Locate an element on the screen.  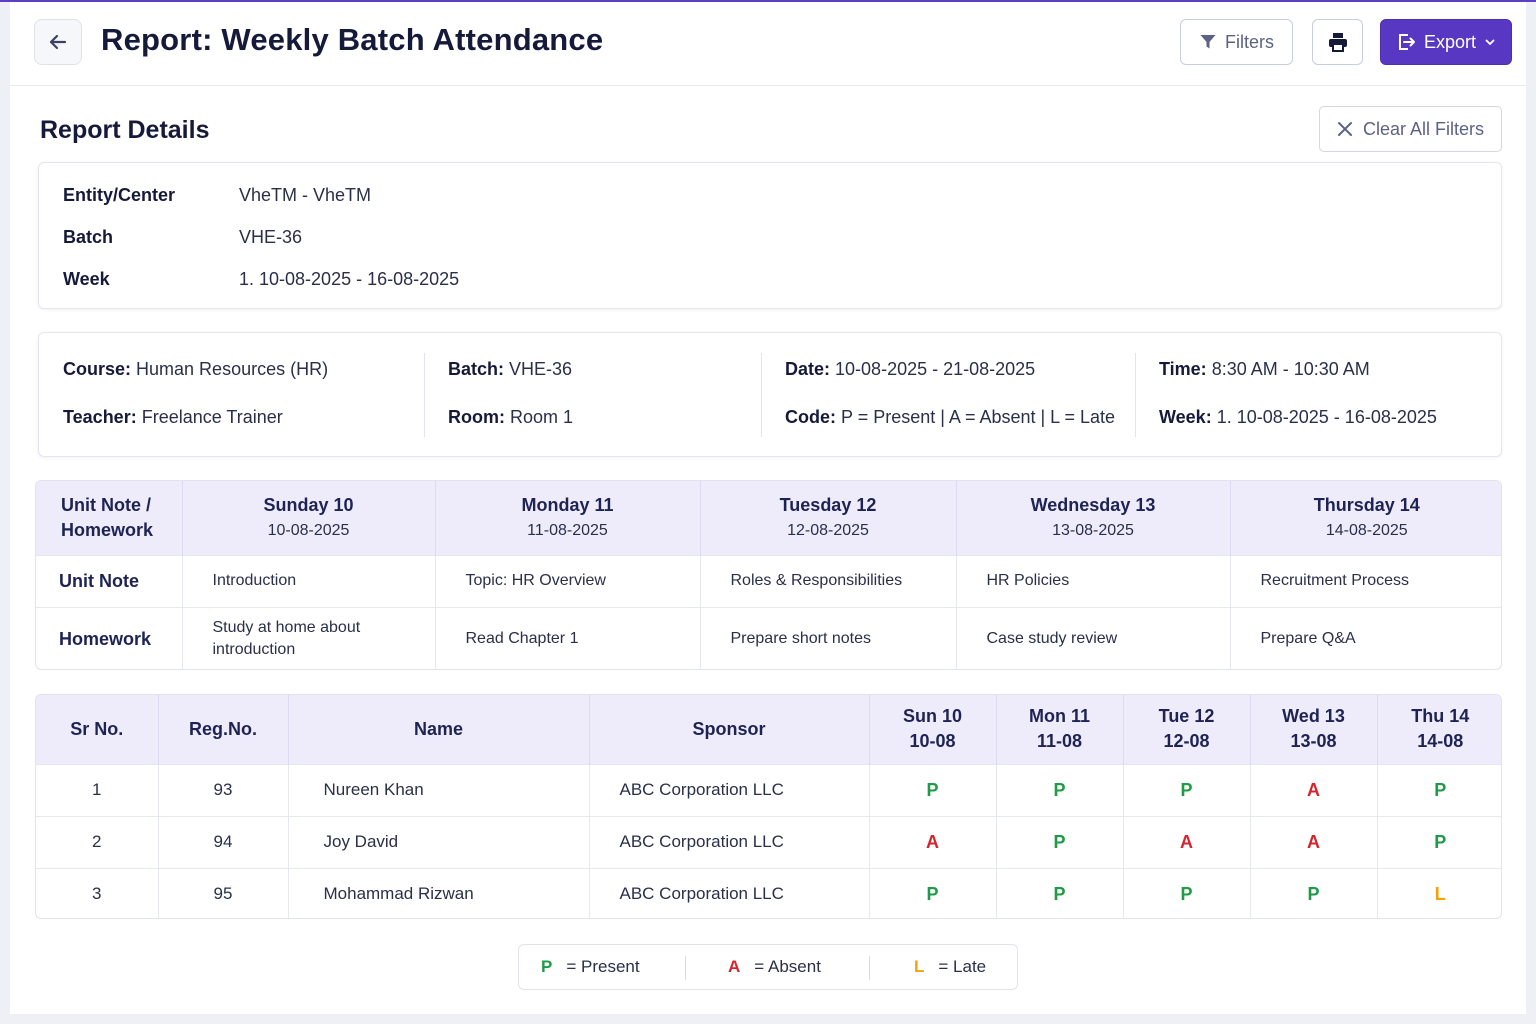
detail-value: 1. 10-08-2025 - 16-08-2025 is located at coordinates (349, 279).